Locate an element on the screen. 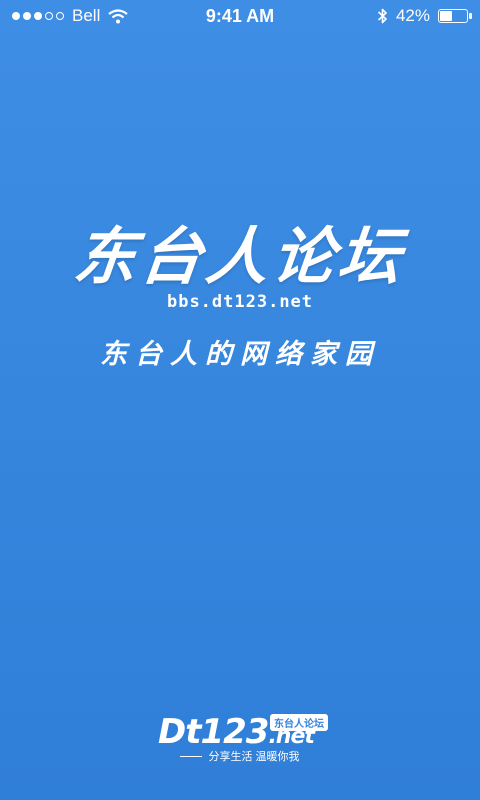  battery-icon is located at coordinates (455, 16).